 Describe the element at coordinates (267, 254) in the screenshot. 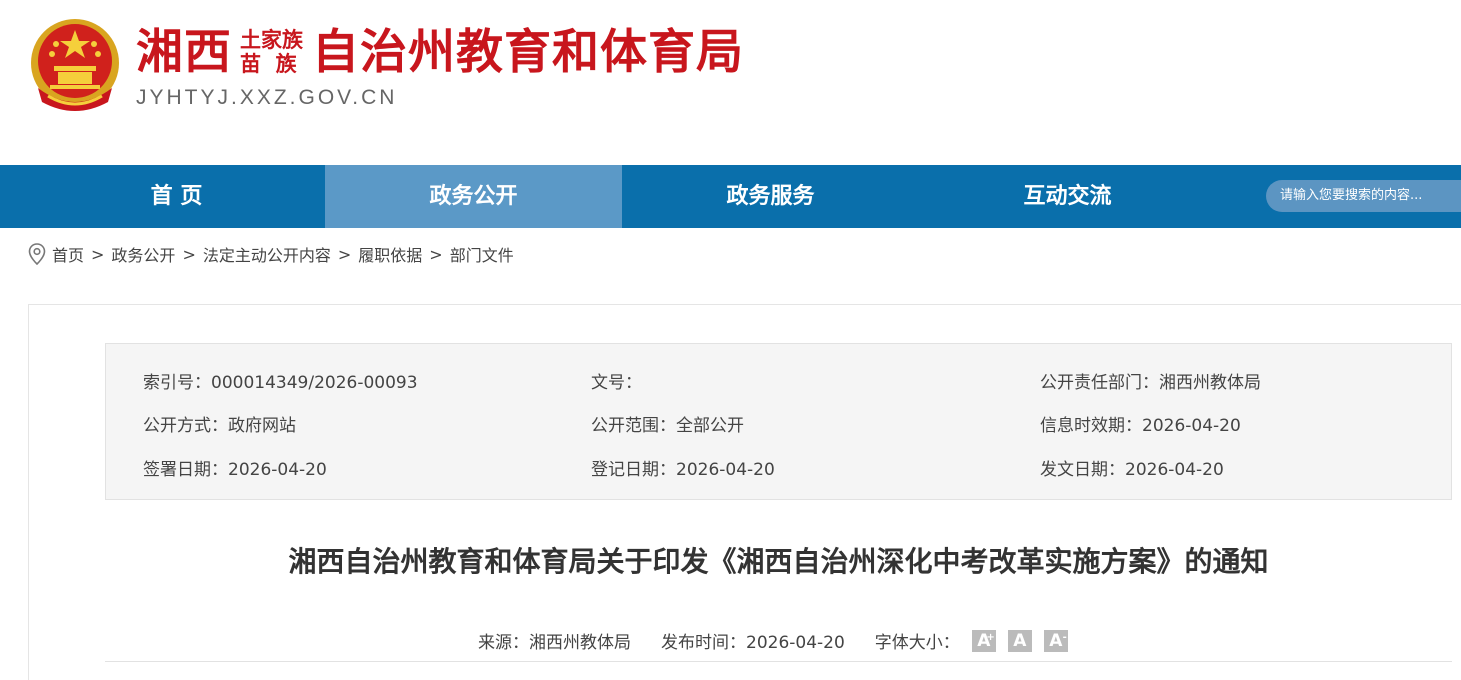

I see `breadcrumb-statutory: 法定主动公开内容` at that location.